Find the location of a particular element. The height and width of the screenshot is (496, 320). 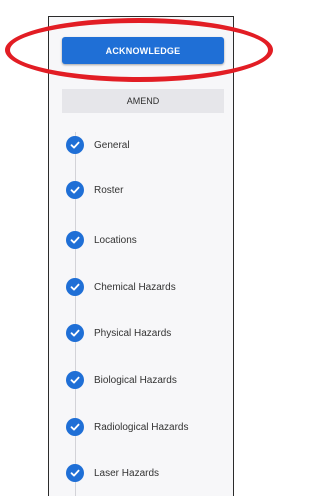

acknowledge-button-label: ACKNOWLEDGE is located at coordinates (143, 50).